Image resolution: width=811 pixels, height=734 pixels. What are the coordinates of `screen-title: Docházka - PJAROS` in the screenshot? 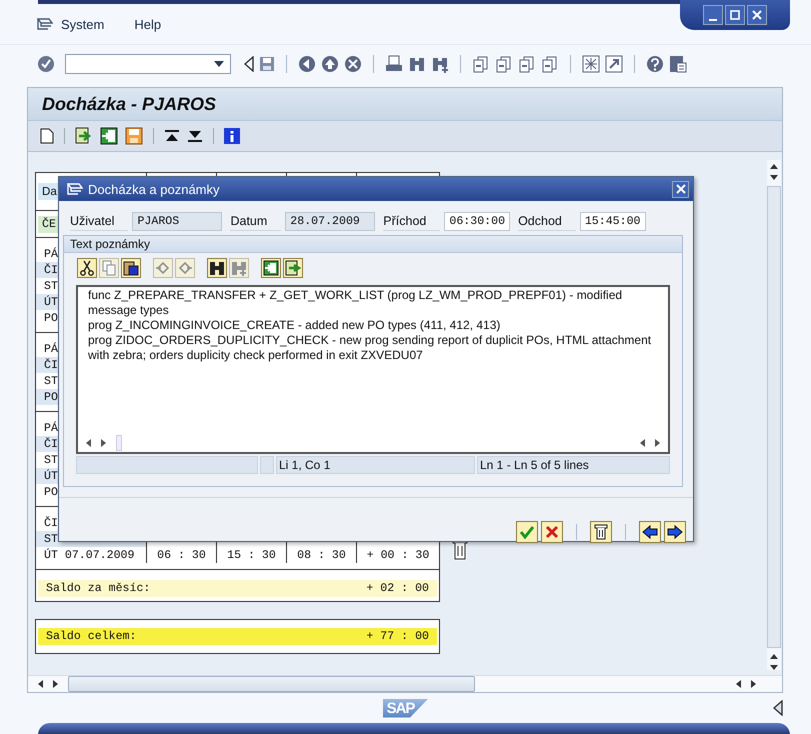 It's located at (405, 104).